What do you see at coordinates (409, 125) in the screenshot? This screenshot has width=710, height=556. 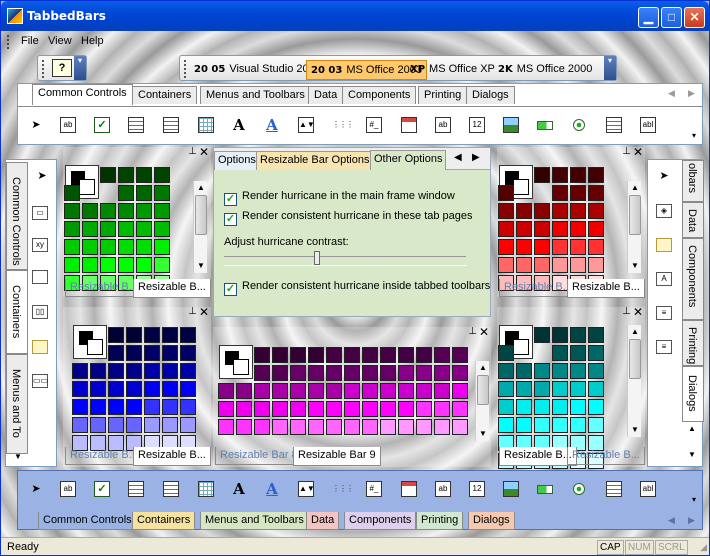 I see `calendar-icon` at bounding box center [409, 125].